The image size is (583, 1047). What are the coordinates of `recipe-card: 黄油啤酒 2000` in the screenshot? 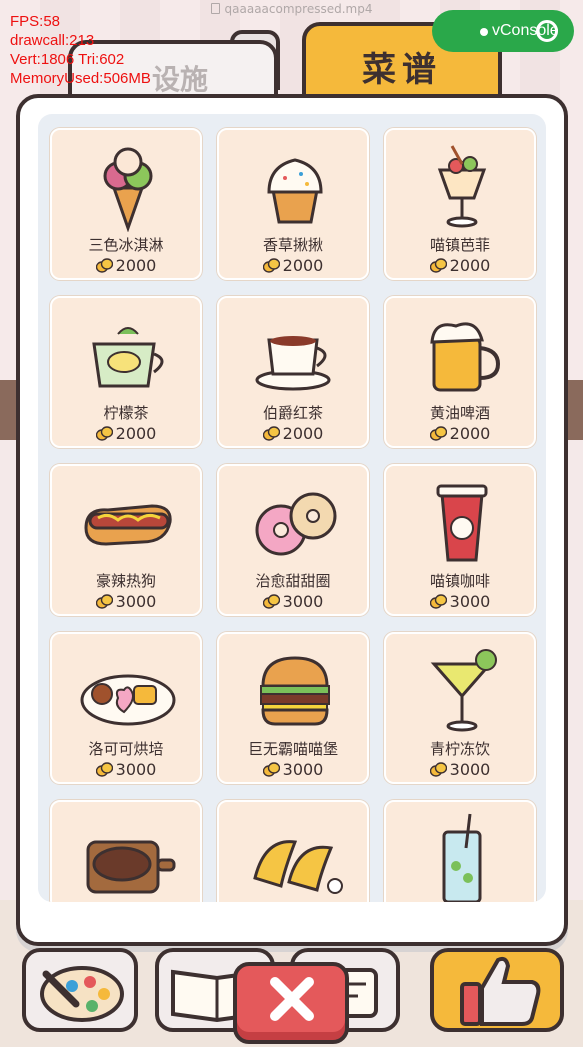 It's located at (460, 372).